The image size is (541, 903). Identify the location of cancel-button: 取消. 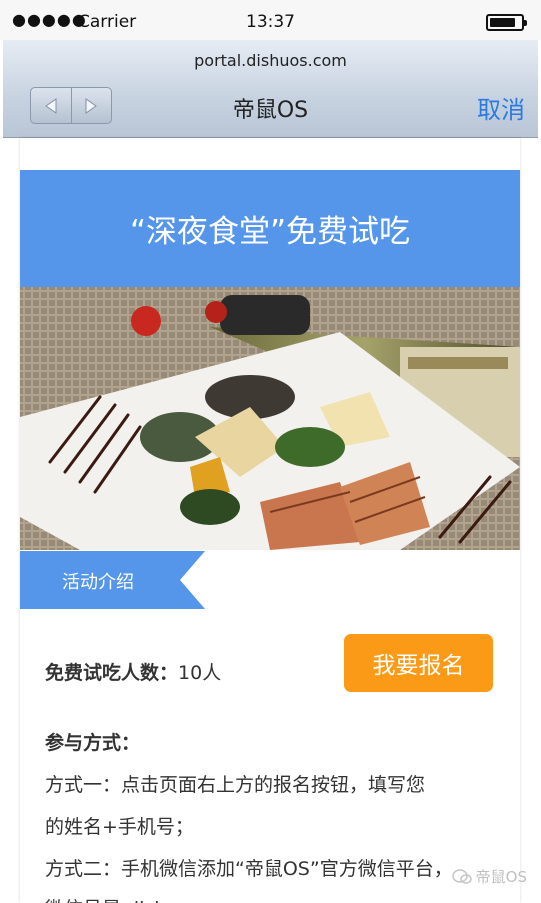
(501, 107).